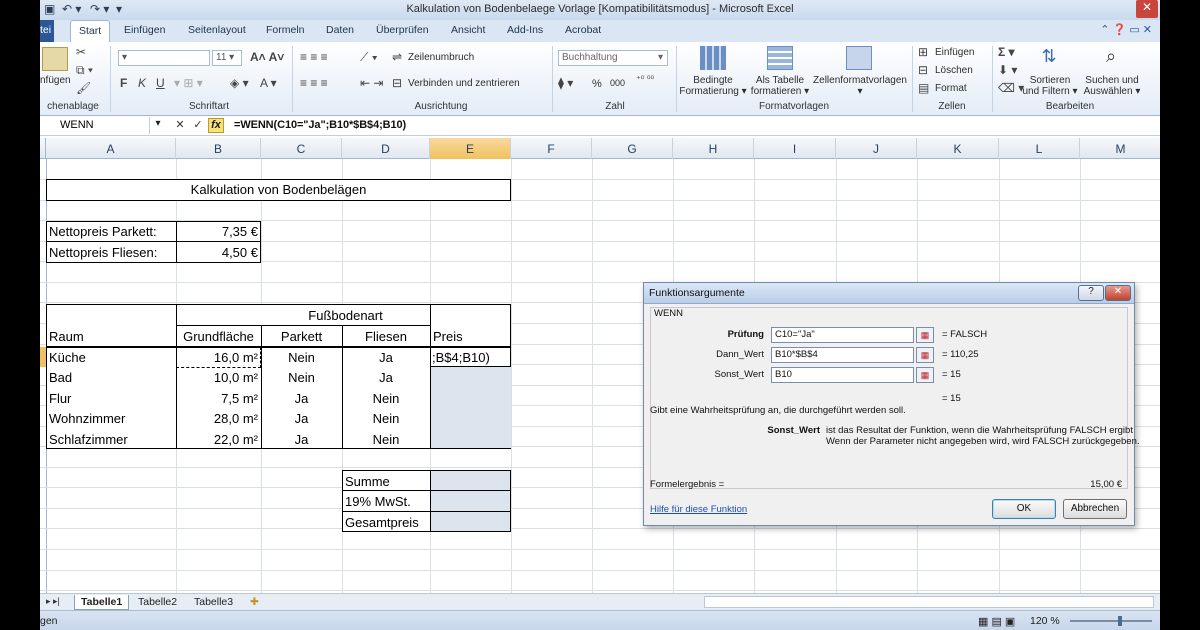 Image resolution: width=1200 pixels, height=630 pixels. Describe the element at coordinates (386, 398) in the screenshot. I see `table-row-3-fliesen: Nein` at that location.